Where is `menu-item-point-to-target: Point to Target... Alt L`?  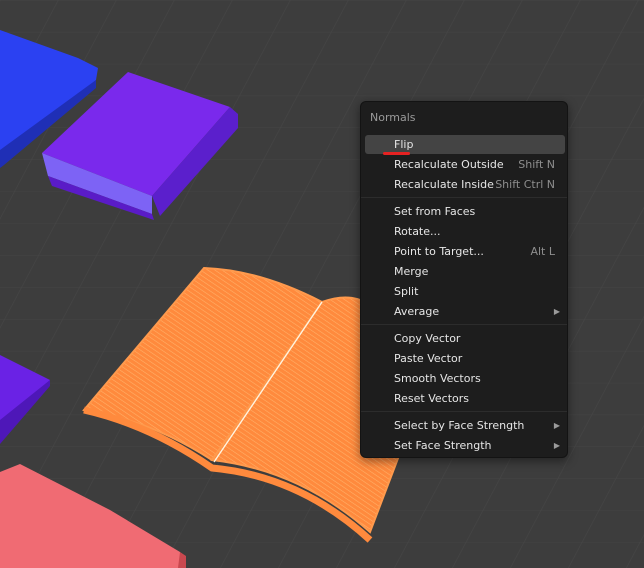 menu-item-point-to-target: Point to Target... Alt L is located at coordinates (465, 251).